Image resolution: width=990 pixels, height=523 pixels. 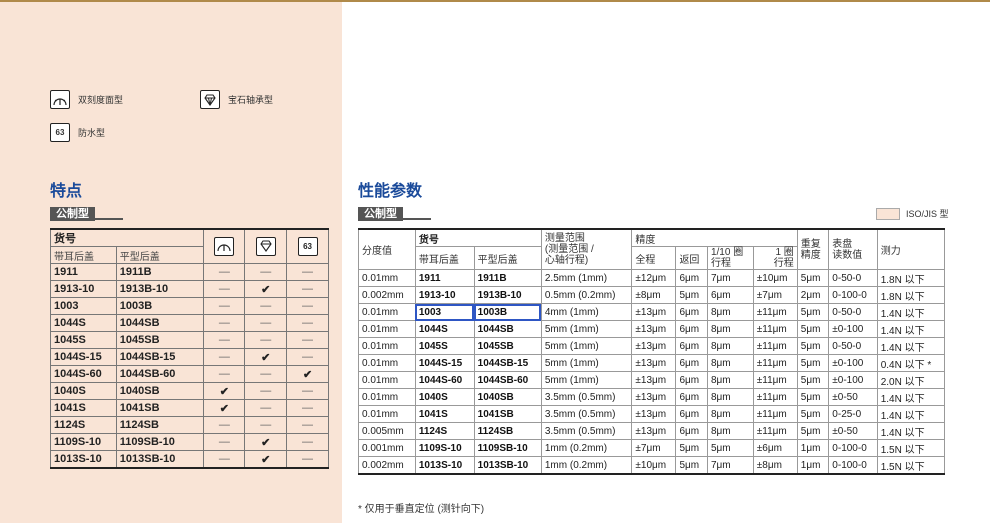 What do you see at coordinates (586, 249) in the screenshot?
I see `range-header: 测量范围 (测量范围 / 心轴行程)` at bounding box center [586, 249].